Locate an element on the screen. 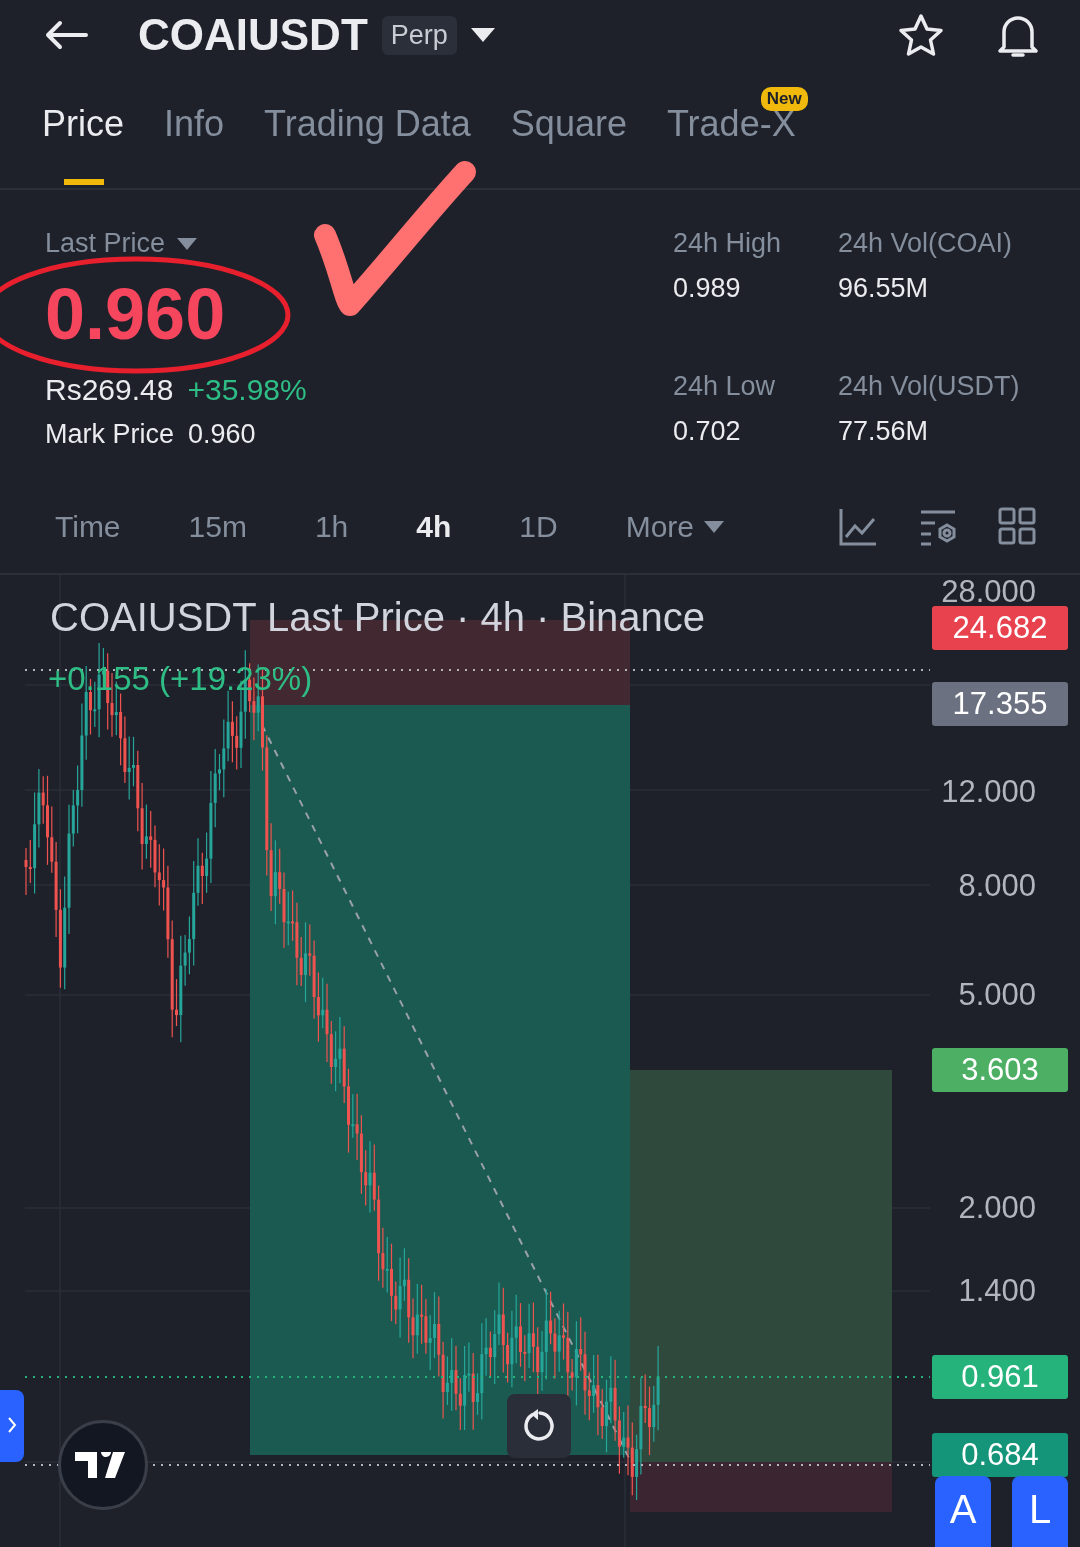 The image size is (1080, 1547). stat-label: 24h Low is located at coordinates (725, 386).